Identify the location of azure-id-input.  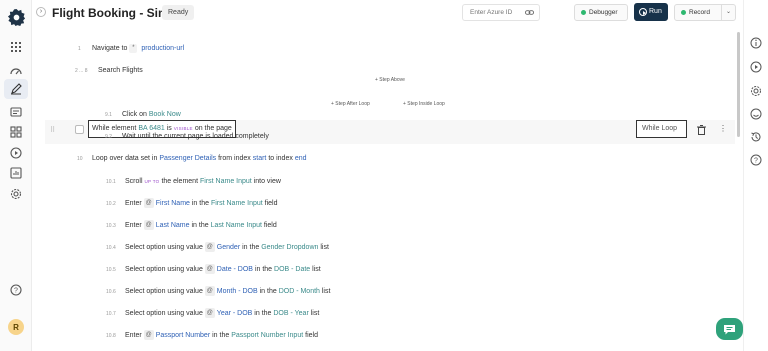
(496, 12).